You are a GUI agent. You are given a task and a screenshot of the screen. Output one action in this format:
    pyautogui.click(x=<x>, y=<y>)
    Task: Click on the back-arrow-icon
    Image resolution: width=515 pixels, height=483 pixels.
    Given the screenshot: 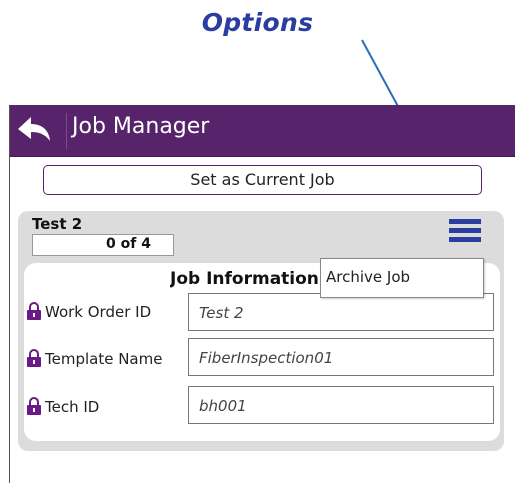 What is the action you would take?
    pyautogui.click(x=34, y=129)
    